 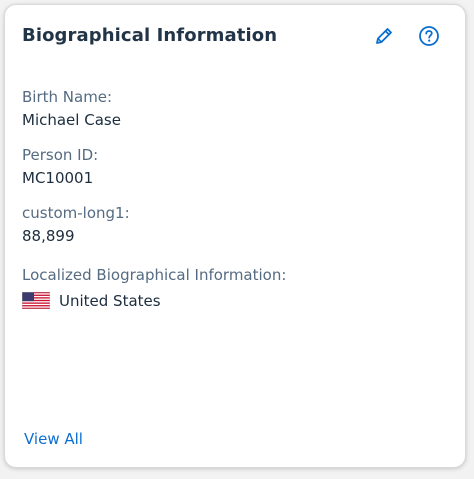 I want to click on help-button, so click(x=429, y=36).